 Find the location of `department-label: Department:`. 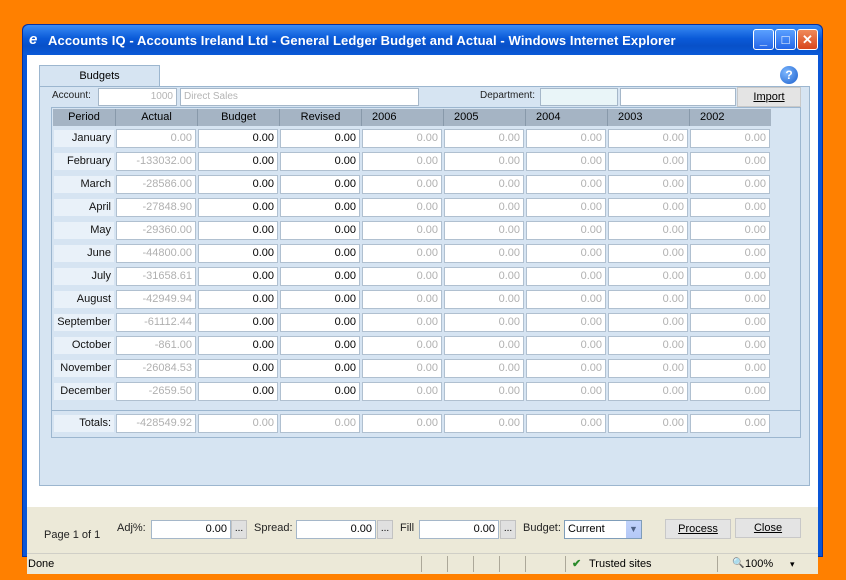

department-label: Department: is located at coordinates (508, 95).